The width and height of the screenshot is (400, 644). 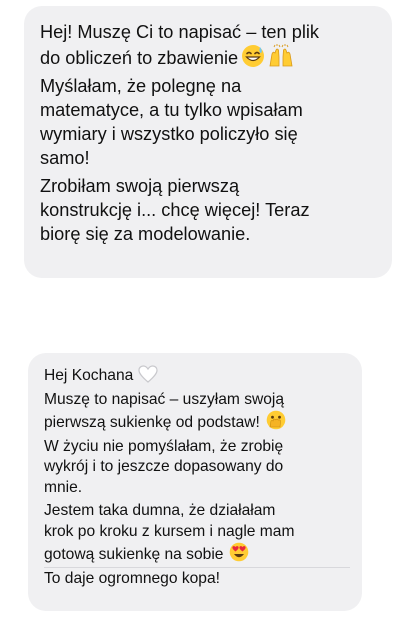 I want to click on message-text-line: samo!, so click(x=65, y=158).